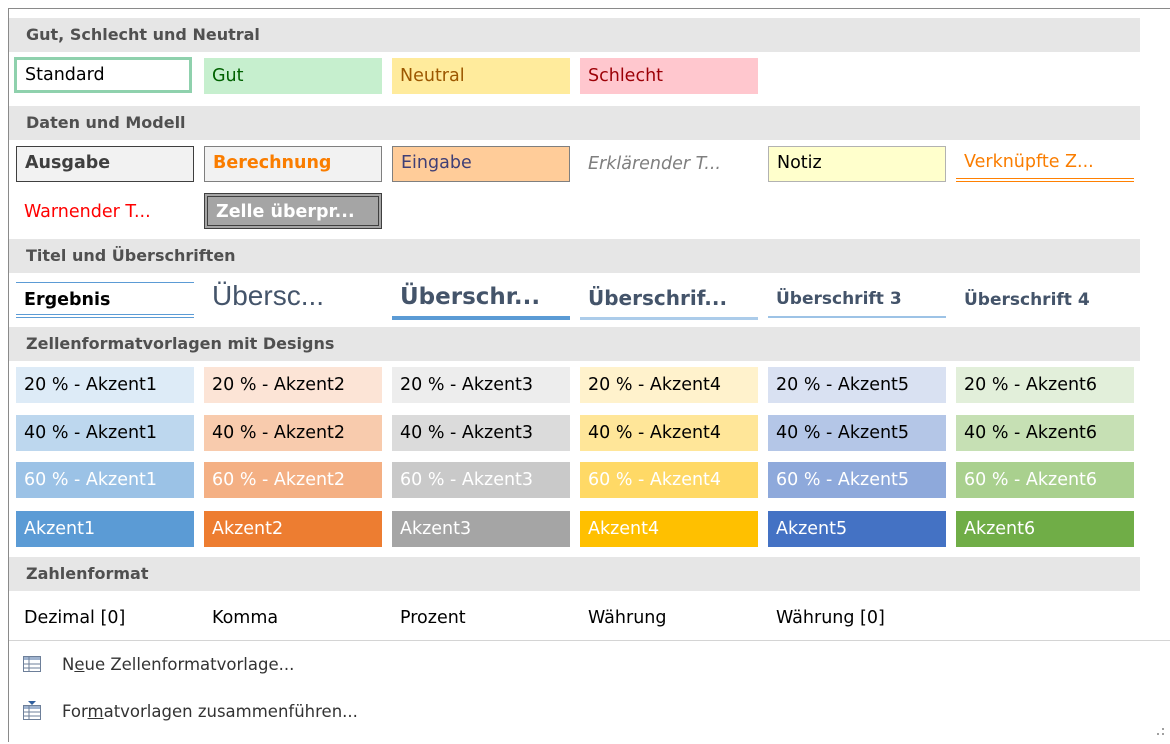 This screenshot has width=1170, height=744. What do you see at coordinates (669, 529) in the screenshot?
I see `style-accent4: Akzent4` at bounding box center [669, 529].